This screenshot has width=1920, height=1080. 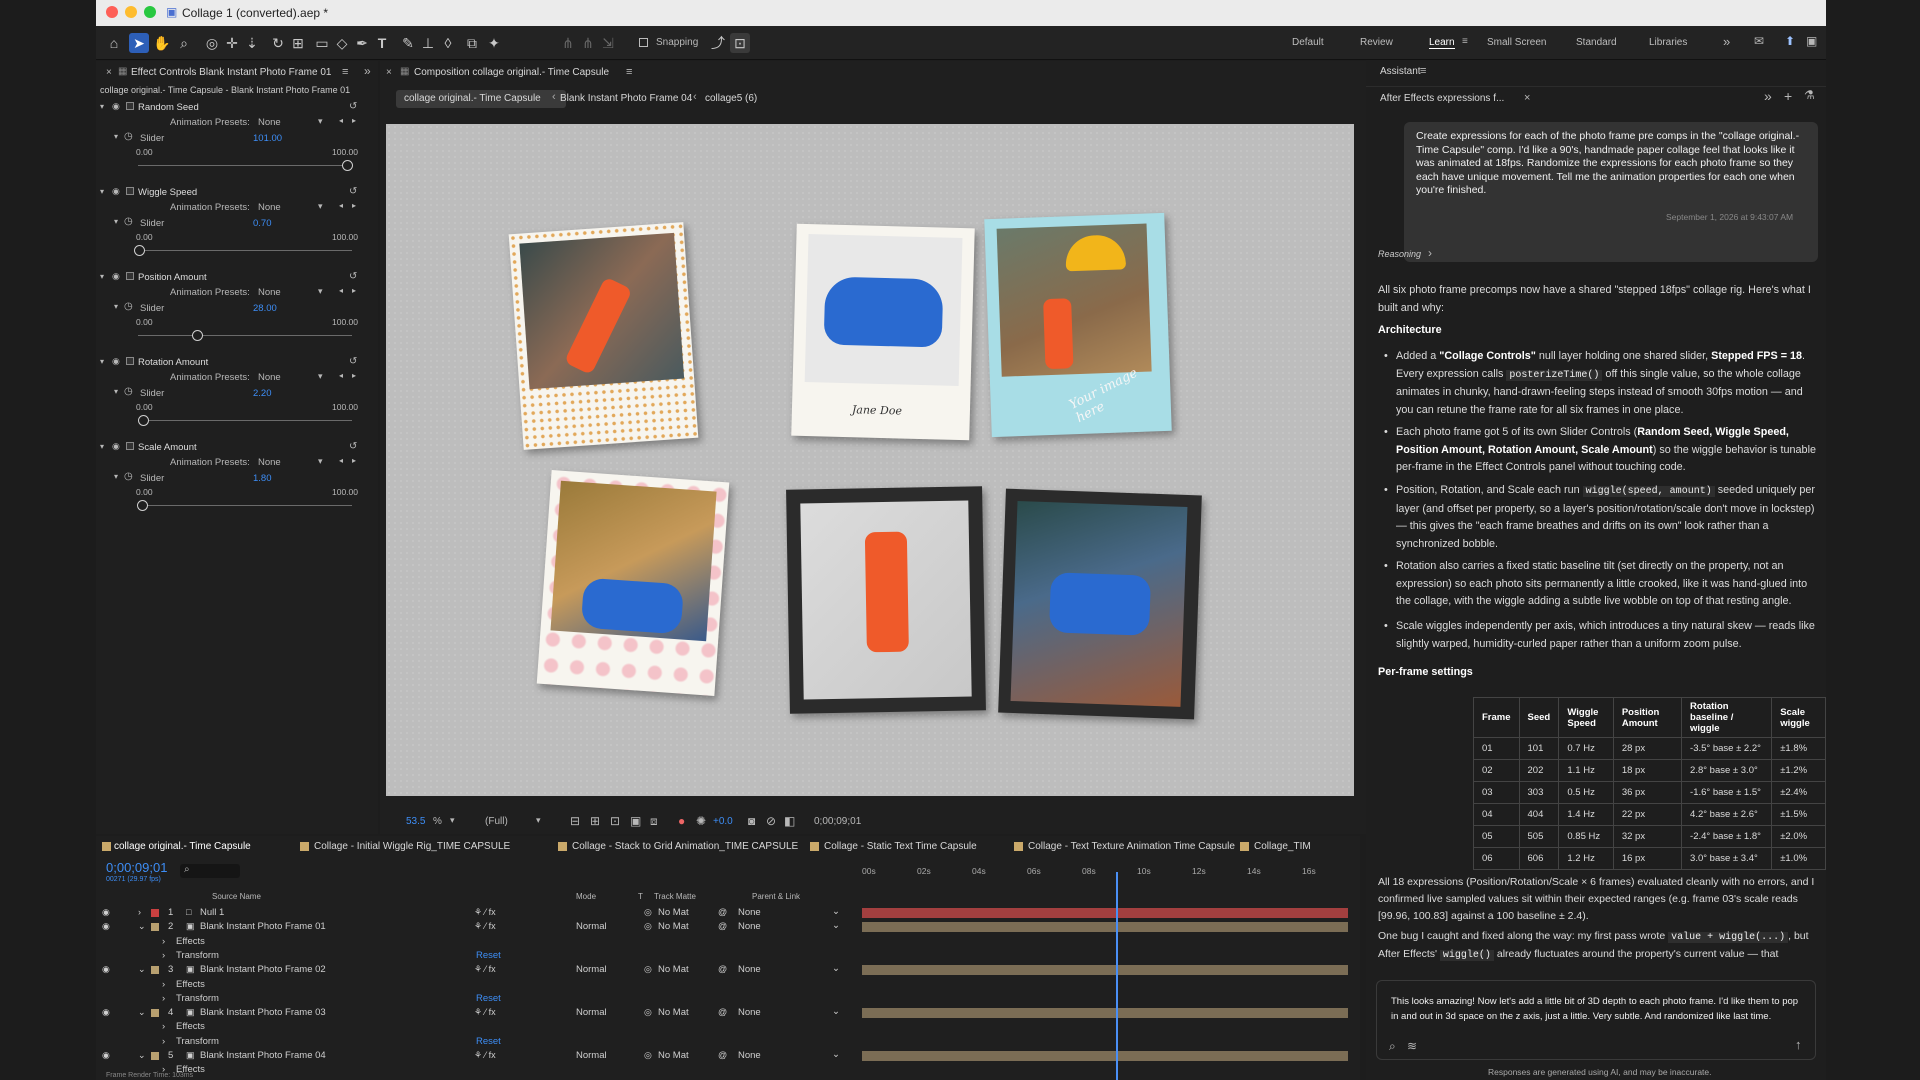 I want to click on transparency-grid-icon: ⊞, so click(x=595, y=821).